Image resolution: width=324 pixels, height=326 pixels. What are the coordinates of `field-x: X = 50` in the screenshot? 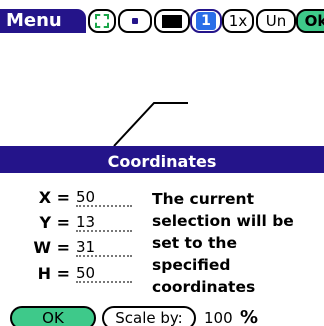 It's located at (74, 198).